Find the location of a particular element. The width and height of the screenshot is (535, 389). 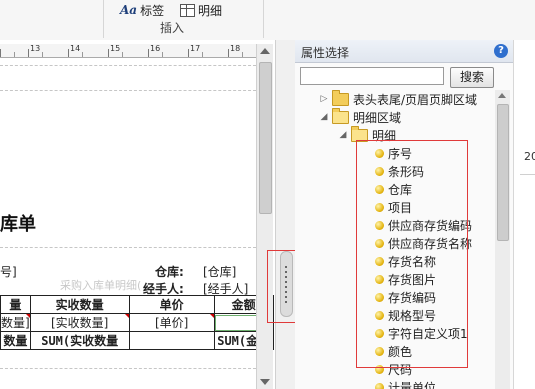

tree-node-label: 明细区域 is located at coordinates (377, 117).